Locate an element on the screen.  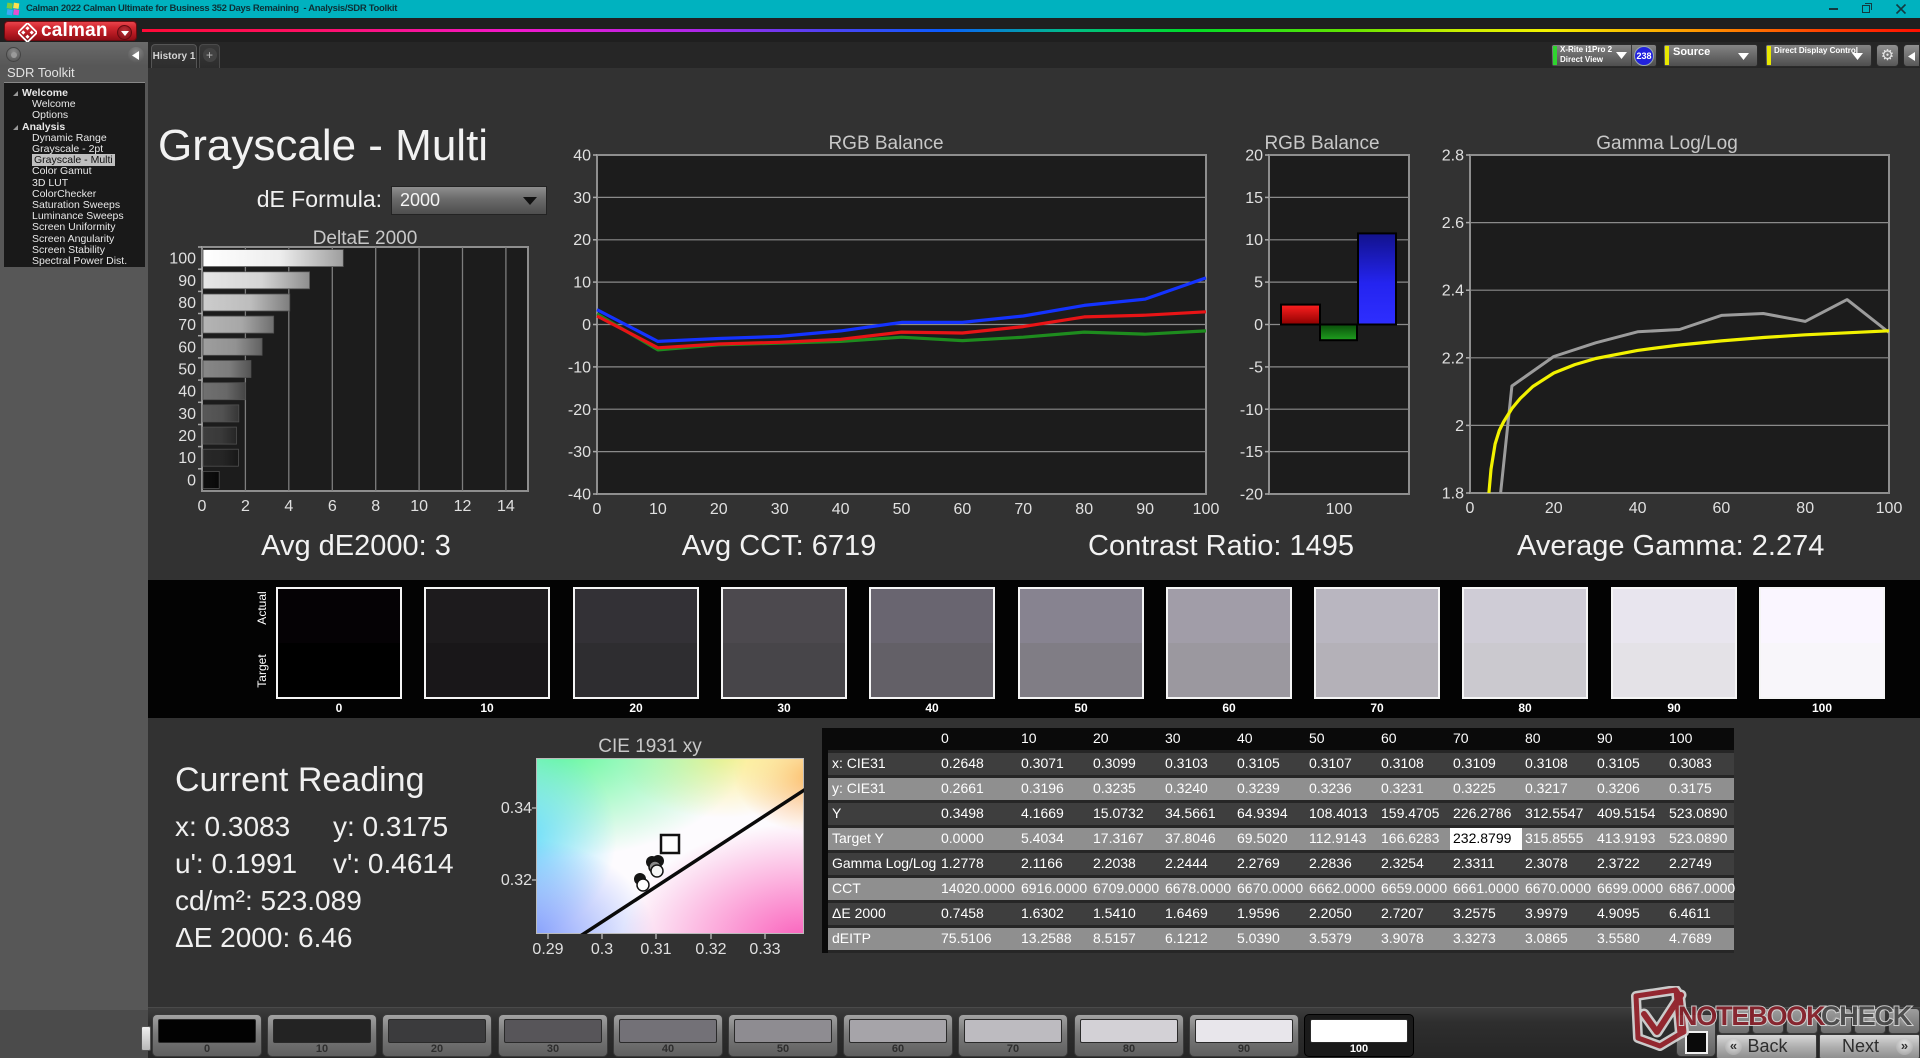
svg-text: 2.2 is located at coordinates (1453, 358).